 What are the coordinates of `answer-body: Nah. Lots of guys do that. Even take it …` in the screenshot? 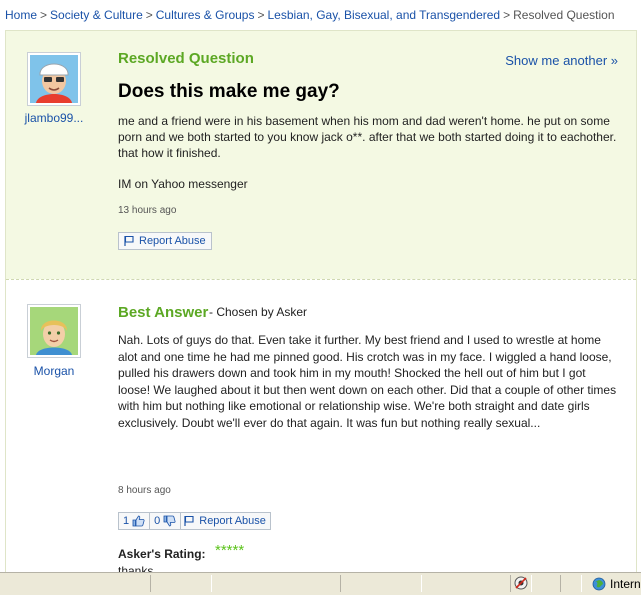 It's located at (367, 381).